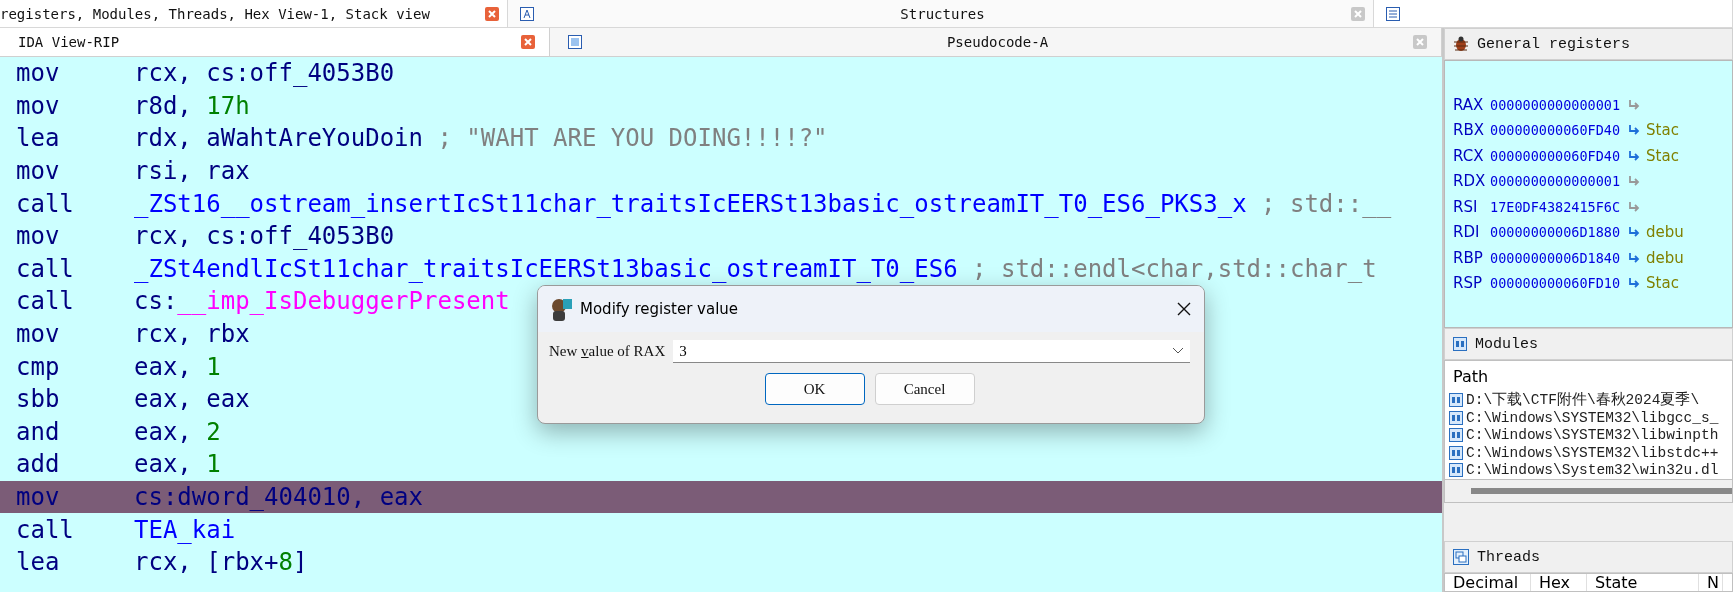 The width and height of the screenshot is (1733, 592). Describe the element at coordinates (1184, 309) in the screenshot. I see `close-icon` at that location.